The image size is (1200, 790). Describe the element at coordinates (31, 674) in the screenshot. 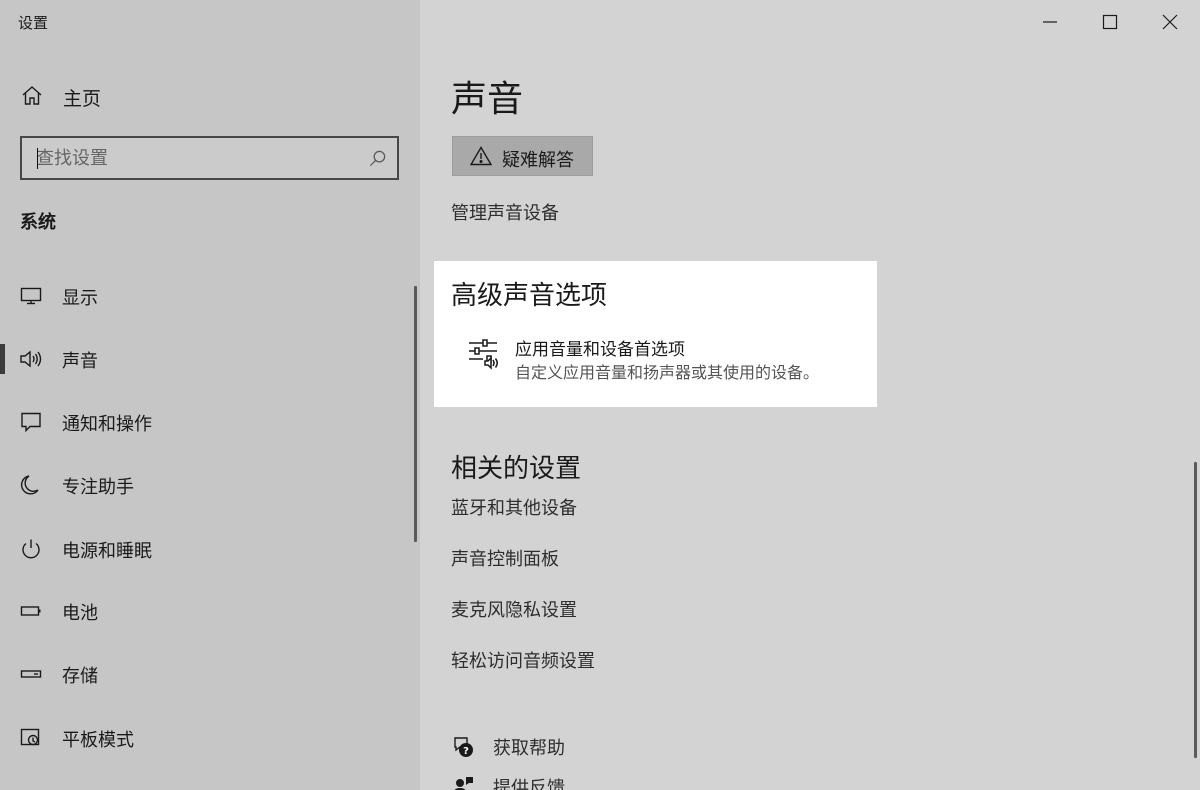

I see `storage-icon` at that location.